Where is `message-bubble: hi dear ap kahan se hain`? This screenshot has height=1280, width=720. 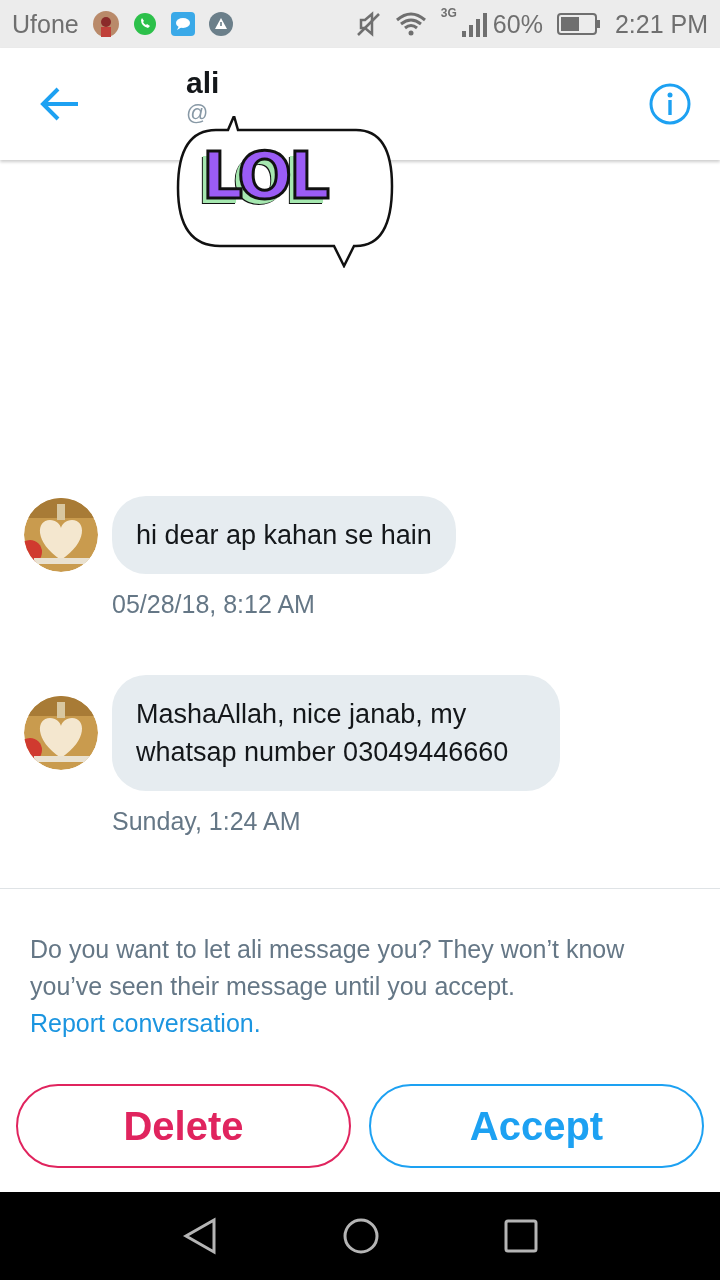
message-bubble: hi dear ap kahan se hain is located at coordinates (284, 535).